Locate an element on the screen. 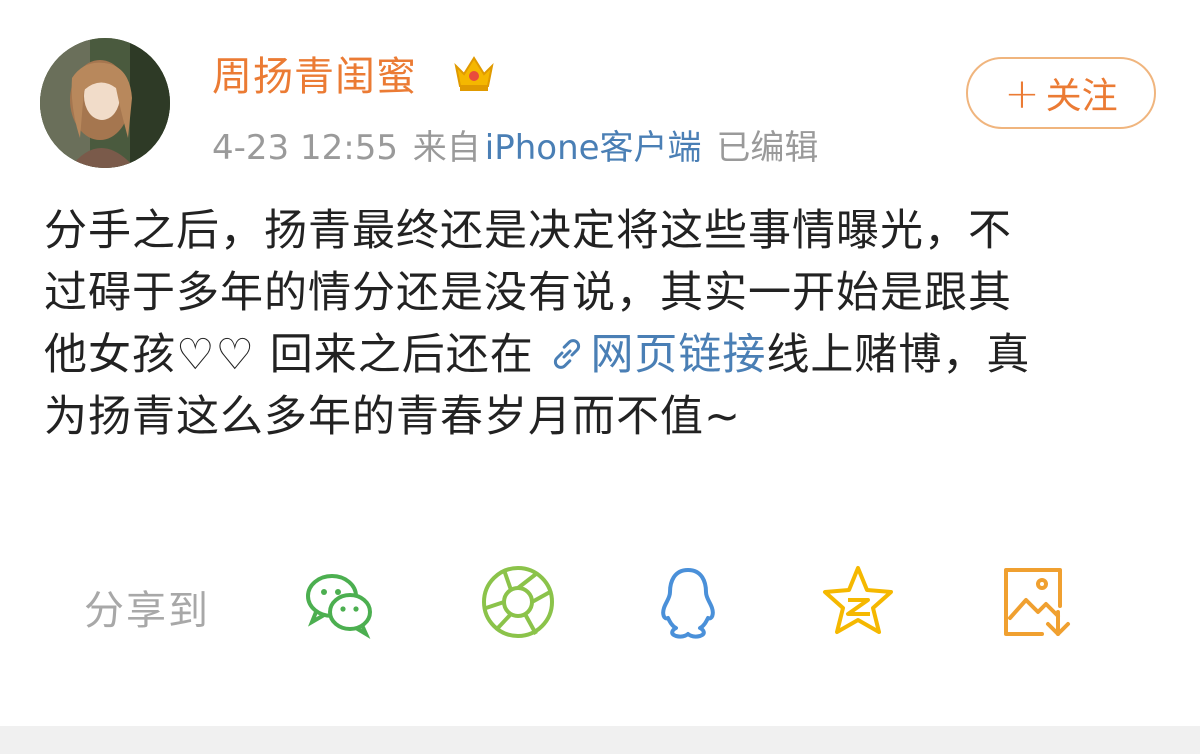 The image size is (1200, 754). post-line: 分手之后，扬青最终还是决定将这些事情曝光，不 is located at coordinates (528, 231).